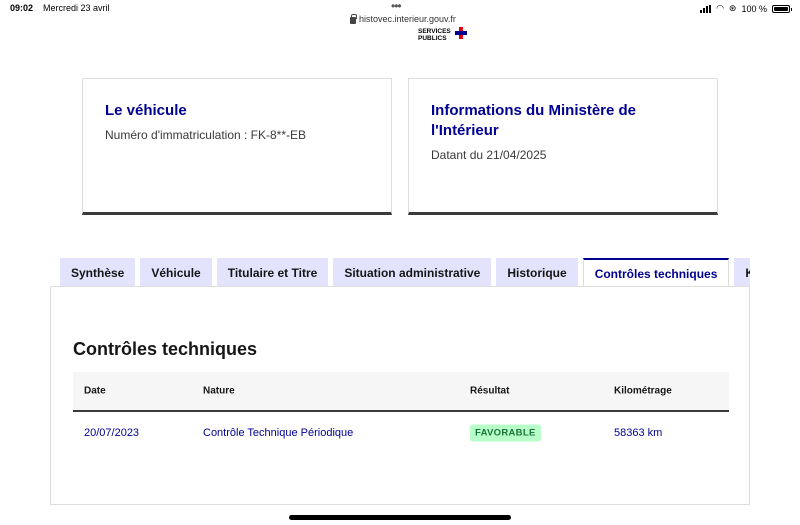 This screenshot has width=800, height=525. I want to click on header-date: Date, so click(95, 391).